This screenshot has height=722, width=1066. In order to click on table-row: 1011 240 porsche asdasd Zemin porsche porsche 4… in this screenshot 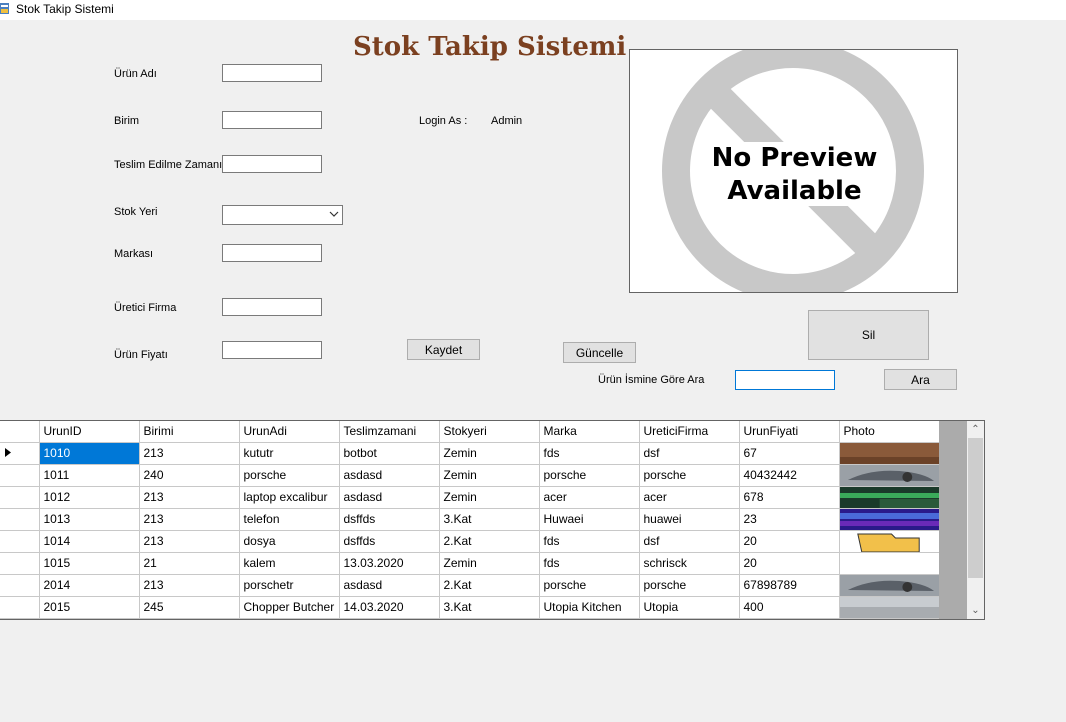, I will do `click(470, 475)`.